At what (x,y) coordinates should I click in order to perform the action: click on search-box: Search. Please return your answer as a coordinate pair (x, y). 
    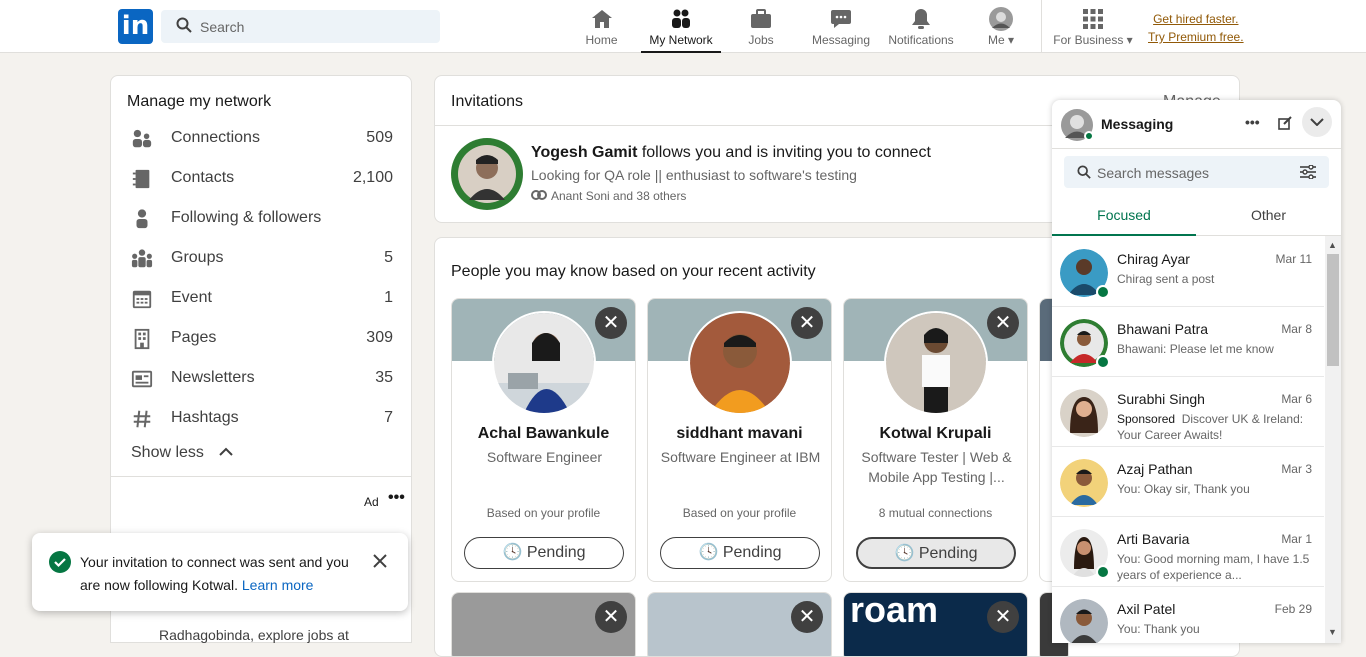
    Looking at the image, I should click on (300, 26).